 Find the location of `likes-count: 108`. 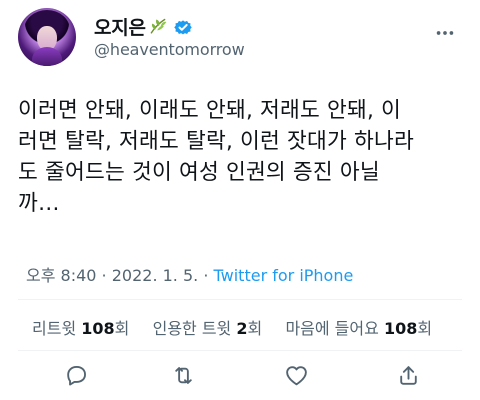

likes-count: 108 is located at coordinates (400, 328).